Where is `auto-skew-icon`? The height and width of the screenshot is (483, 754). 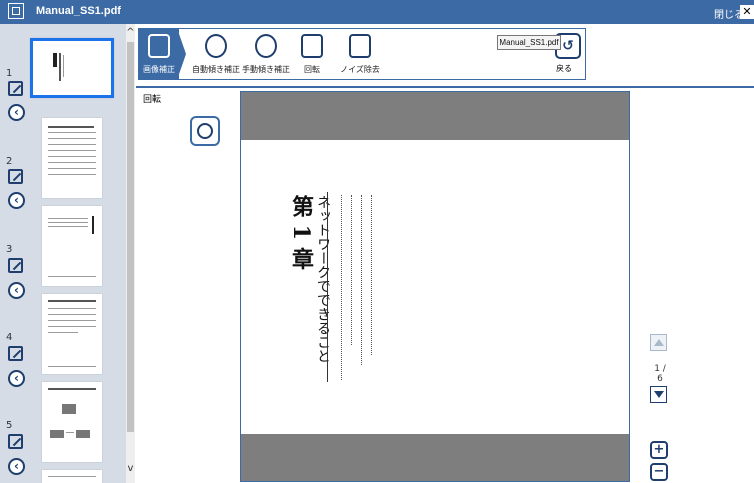
auto-skew-icon is located at coordinates (216, 46).